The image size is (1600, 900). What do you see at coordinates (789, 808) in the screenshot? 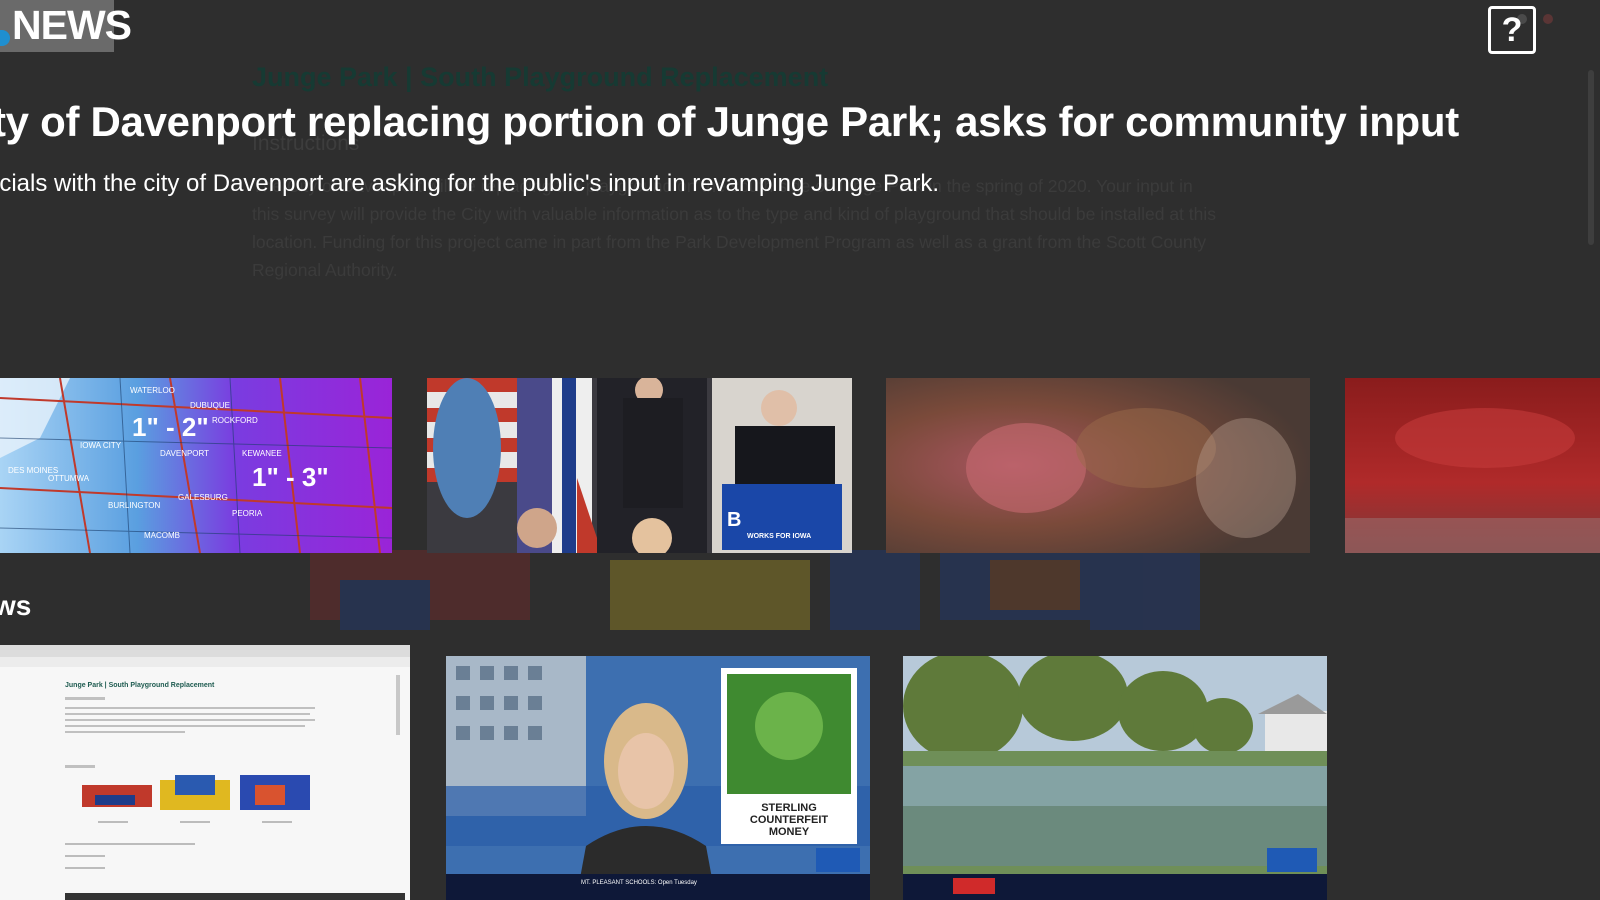
I see `graphic-text-1: STERLING` at bounding box center [789, 808].